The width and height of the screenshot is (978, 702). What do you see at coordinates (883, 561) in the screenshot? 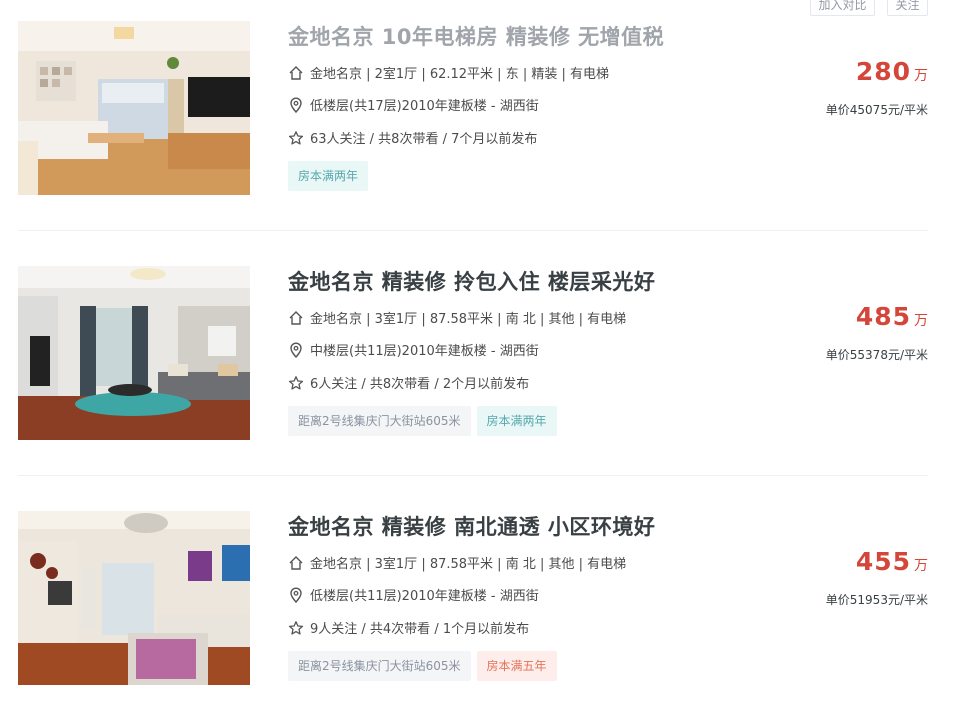
I see `price-number: 455` at bounding box center [883, 561].